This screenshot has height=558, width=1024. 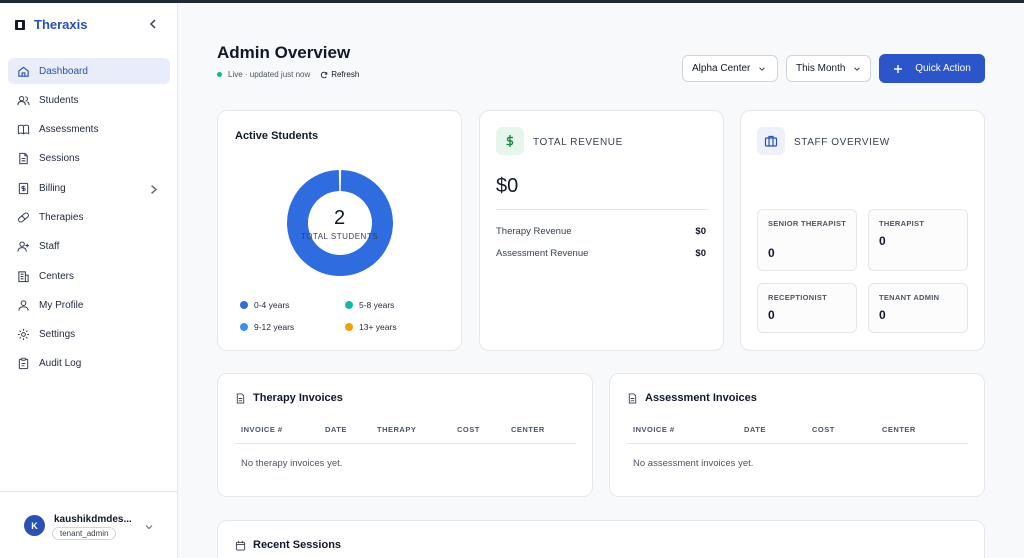 What do you see at coordinates (20, 24) in the screenshot?
I see `brand-logo-icon` at bounding box center [20, 24].